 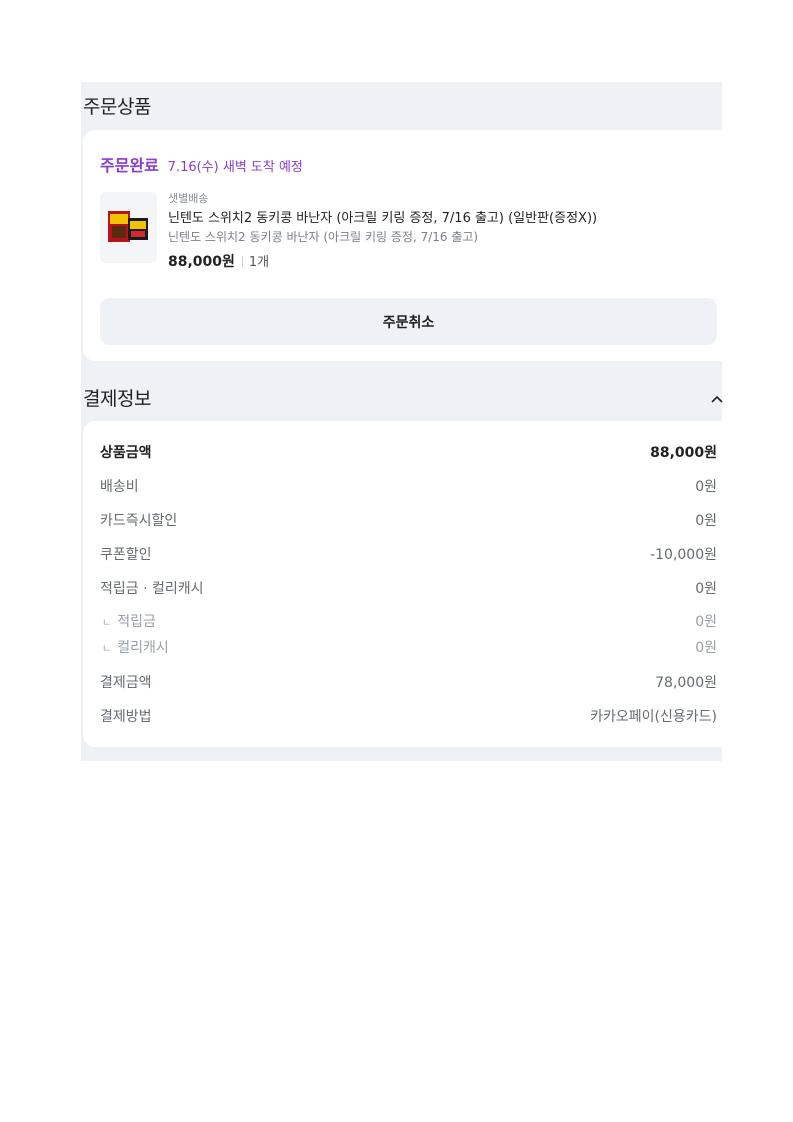 I want to click on product-thumbnail-icon, so click(x=128, y=227).